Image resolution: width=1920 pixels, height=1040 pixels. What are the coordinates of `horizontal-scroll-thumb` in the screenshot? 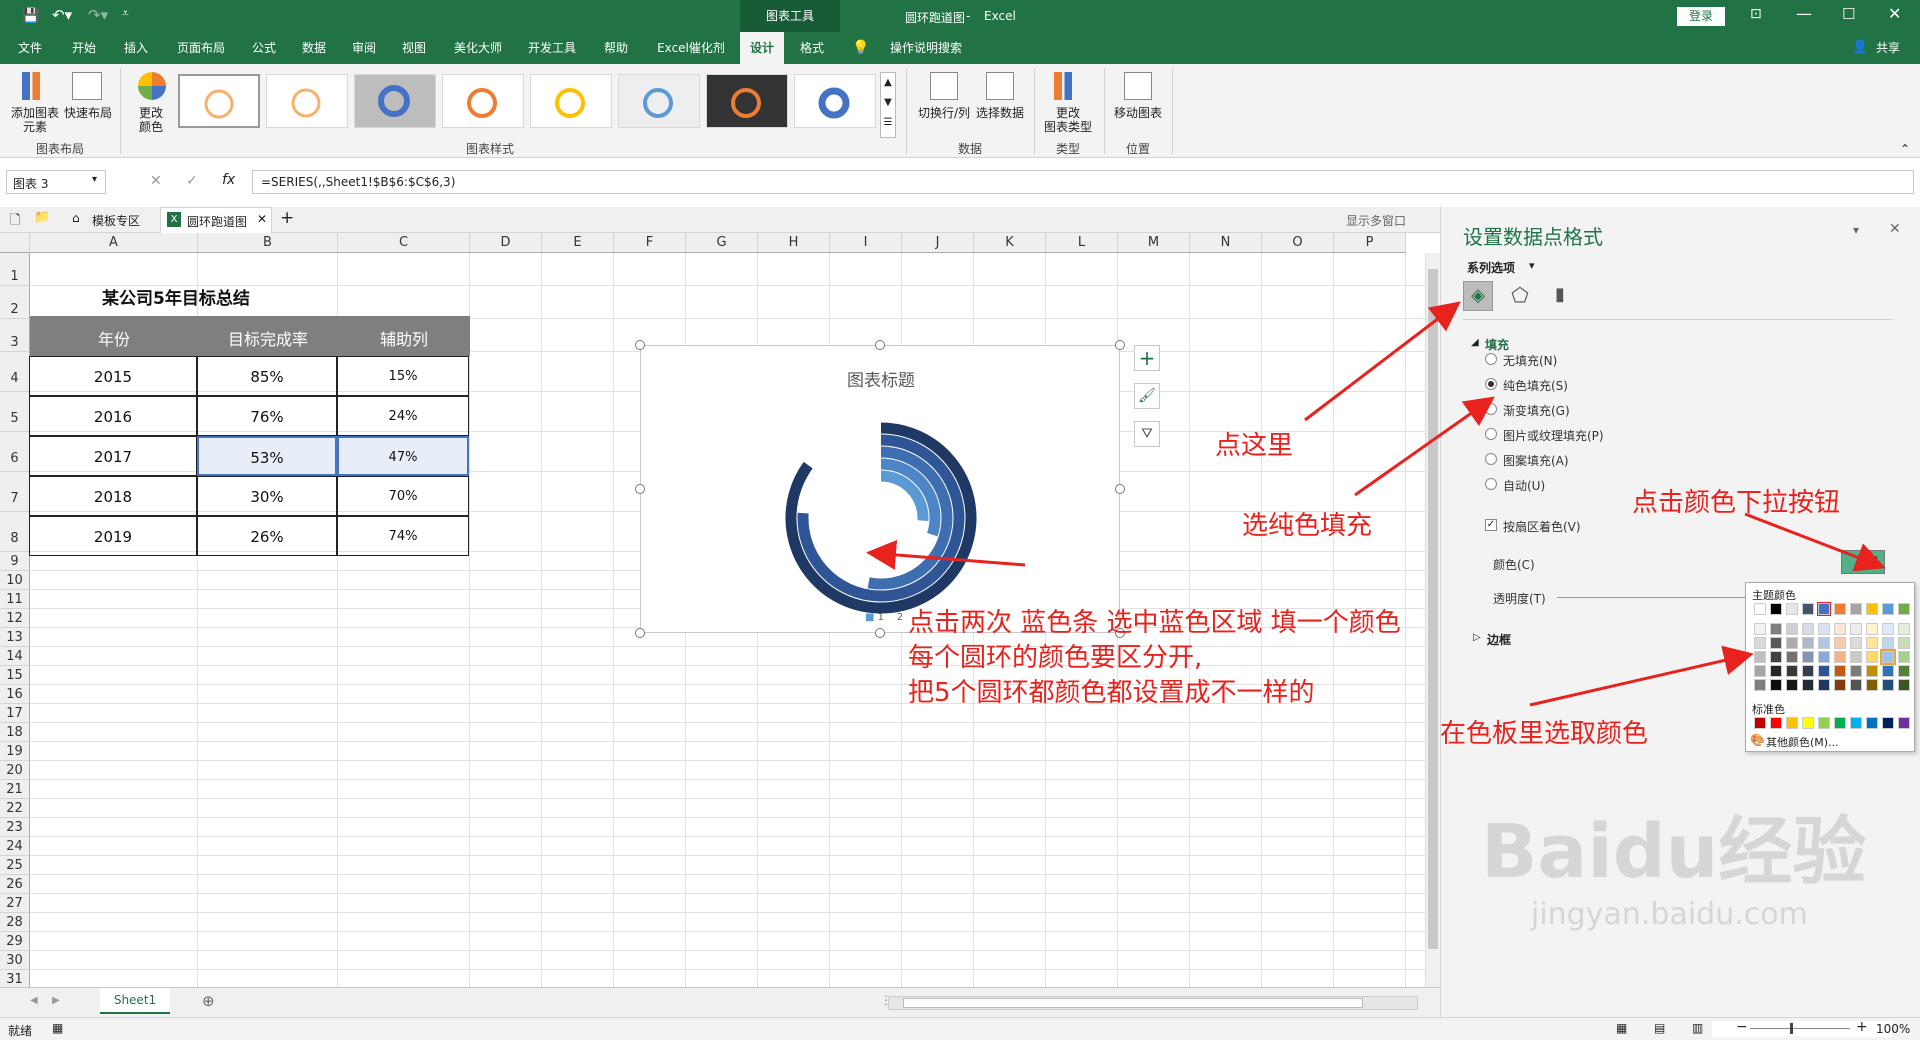 It's located at (1133, 1003).